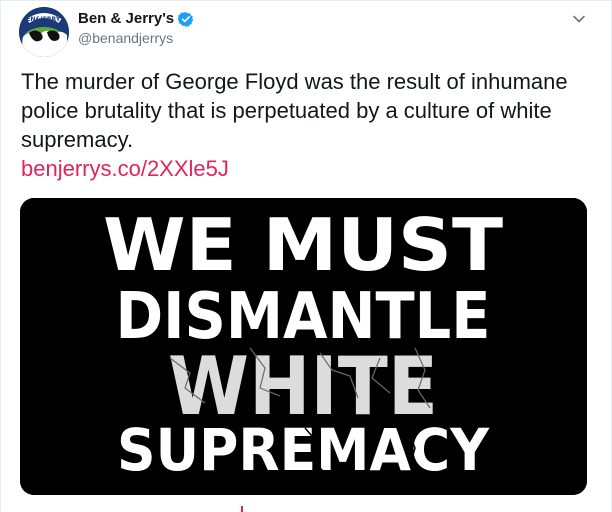  I want to click on author-display-name: Ben & Jerry's, so click(126, 18).